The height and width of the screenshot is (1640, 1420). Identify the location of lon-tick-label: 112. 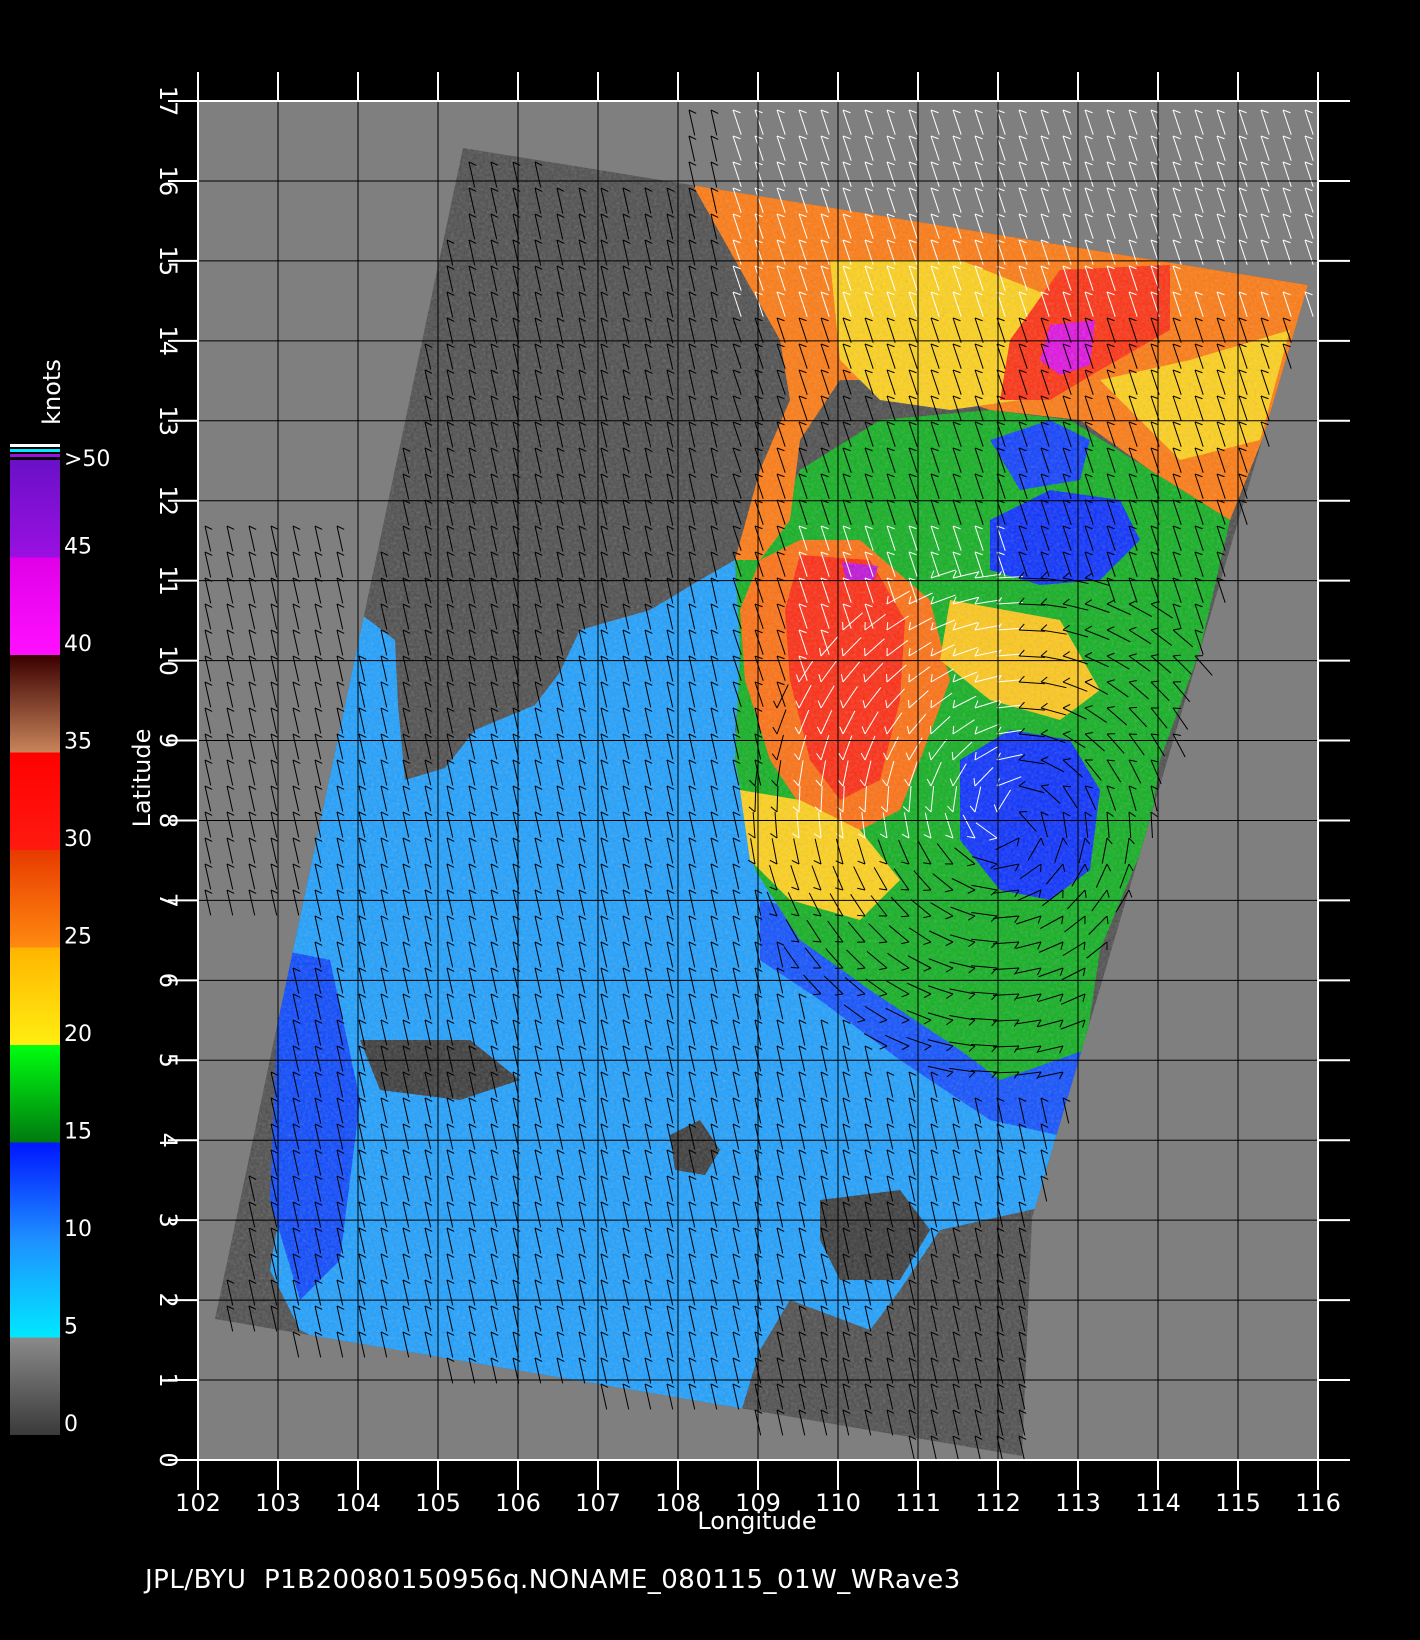
(998, 1503).